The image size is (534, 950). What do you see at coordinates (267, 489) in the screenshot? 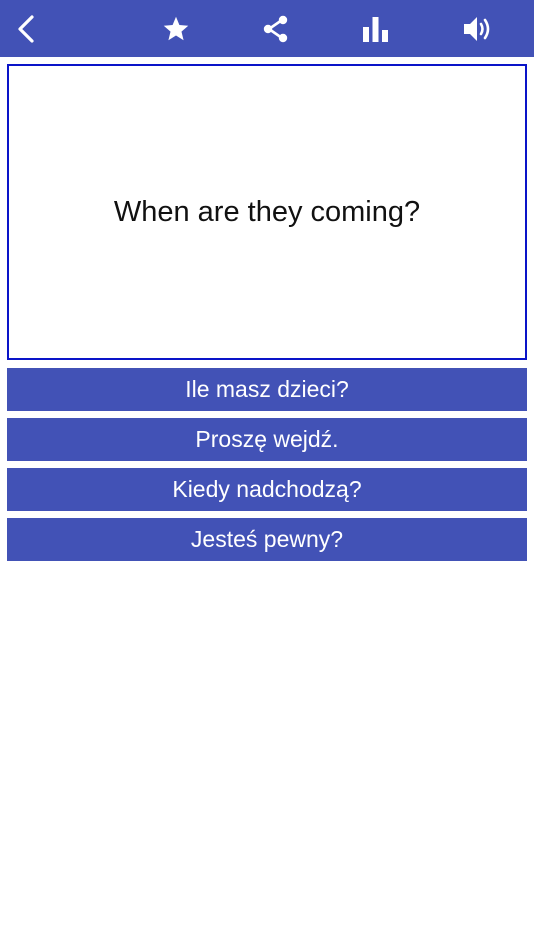
I see `answer-button: Kiedy nadchodzą?` at bounding box center [267, 489].